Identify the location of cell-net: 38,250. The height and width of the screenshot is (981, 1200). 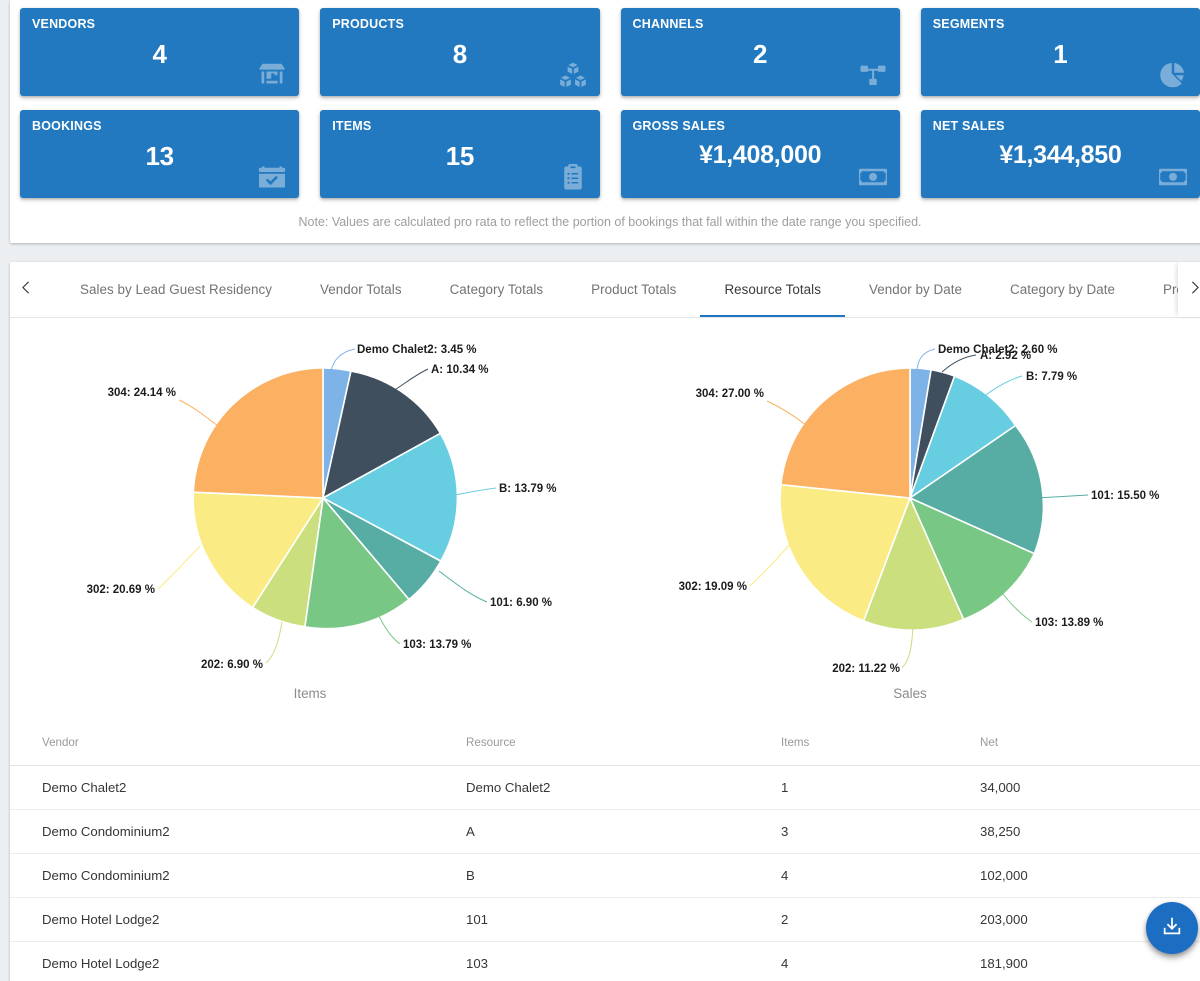
(1090, 831).